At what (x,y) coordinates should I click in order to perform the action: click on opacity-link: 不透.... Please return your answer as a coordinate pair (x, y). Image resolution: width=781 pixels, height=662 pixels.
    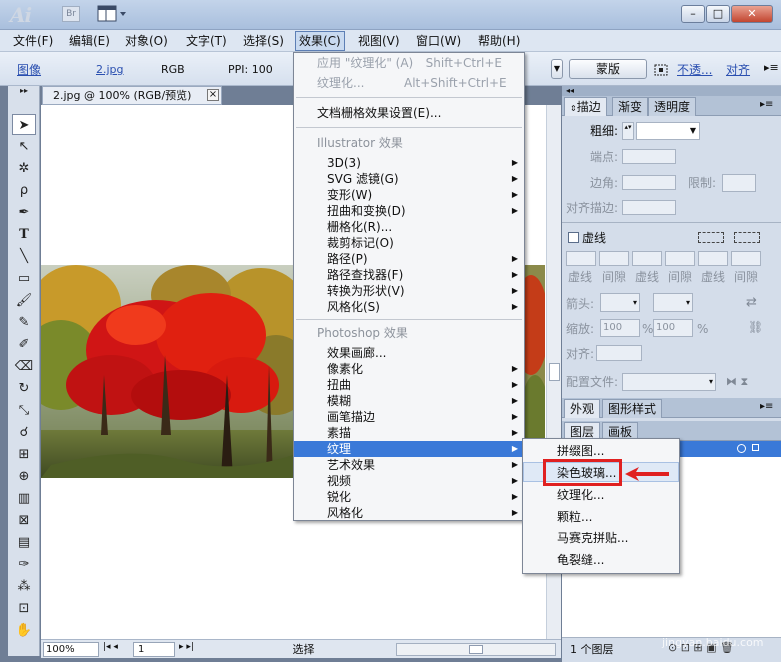
    Looking at the image, I should click on (694, 70).